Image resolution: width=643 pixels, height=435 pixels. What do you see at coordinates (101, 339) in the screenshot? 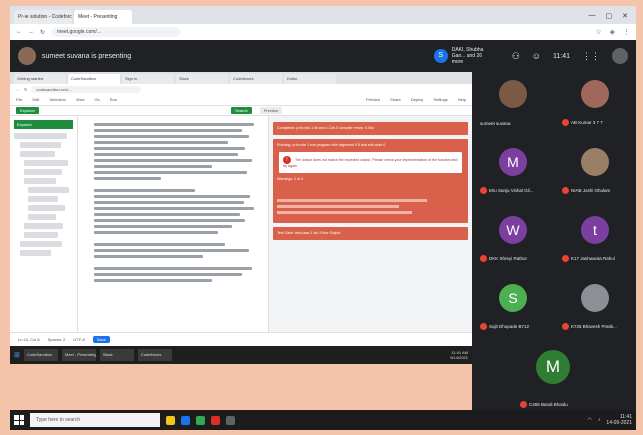
I see `save-button: Save` at bounding box center [101, 339].